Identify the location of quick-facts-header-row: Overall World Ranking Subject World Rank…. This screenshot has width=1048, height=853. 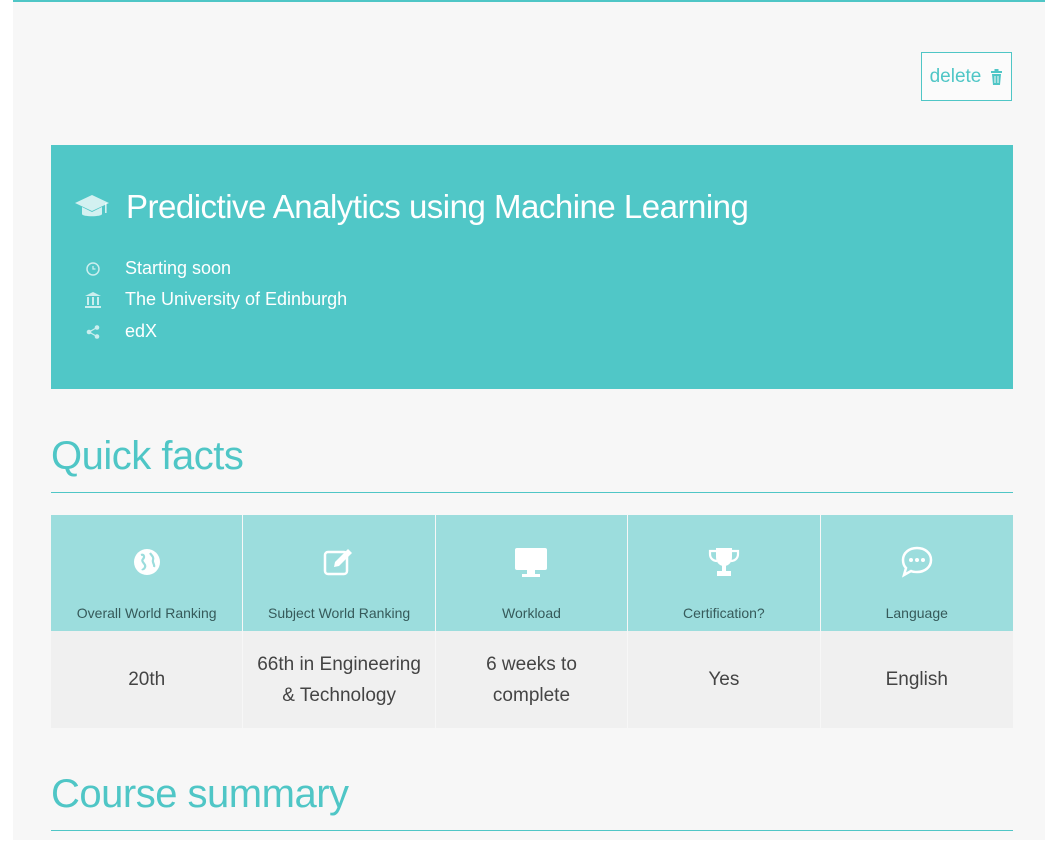
(532, 573).